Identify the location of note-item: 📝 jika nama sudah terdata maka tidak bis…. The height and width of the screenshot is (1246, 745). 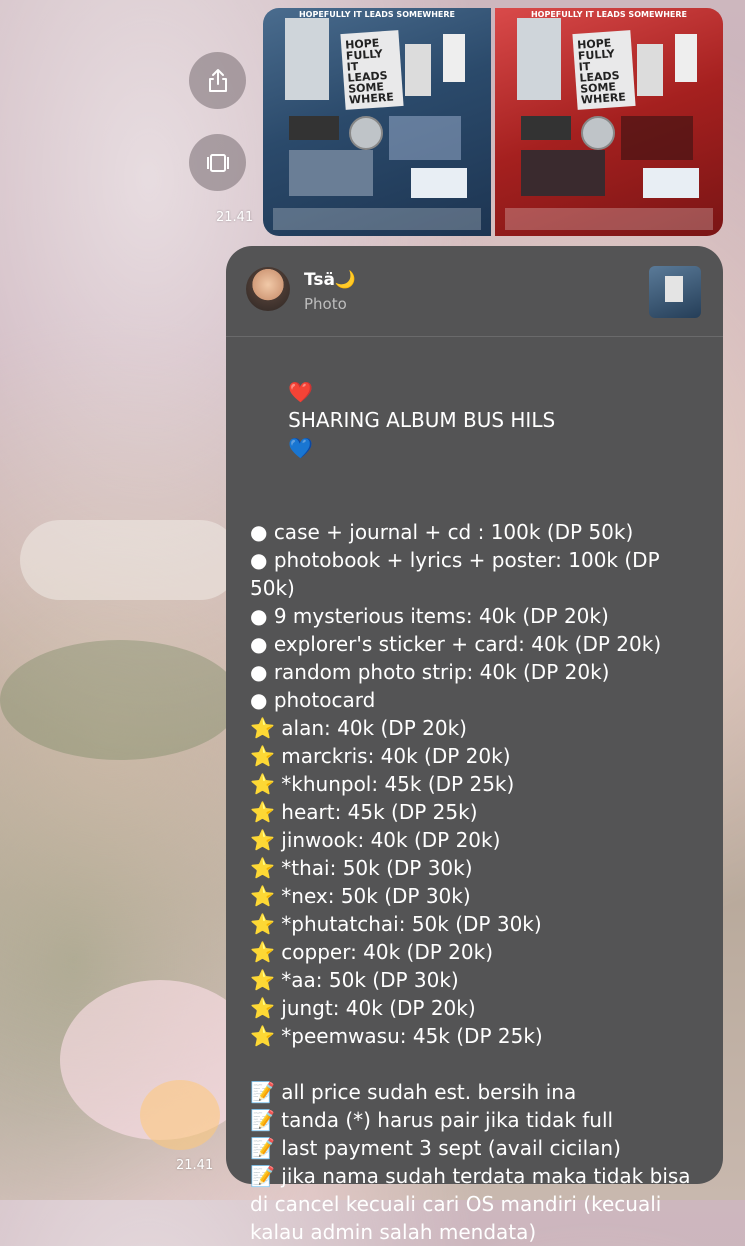
(480, 1204).